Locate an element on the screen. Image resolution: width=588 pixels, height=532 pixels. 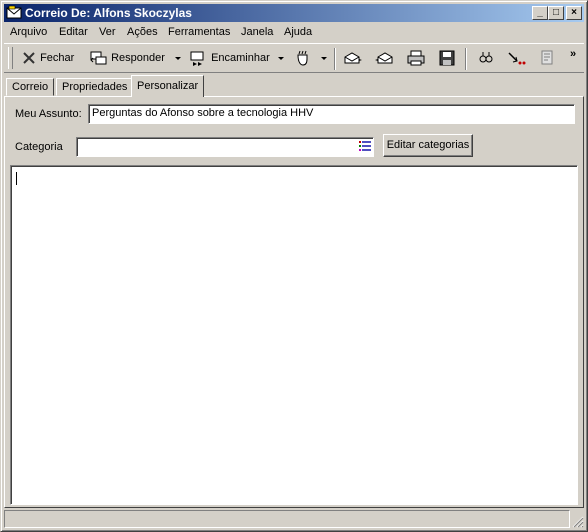
tab-correio: Correio is located at coordinates (30, 87).